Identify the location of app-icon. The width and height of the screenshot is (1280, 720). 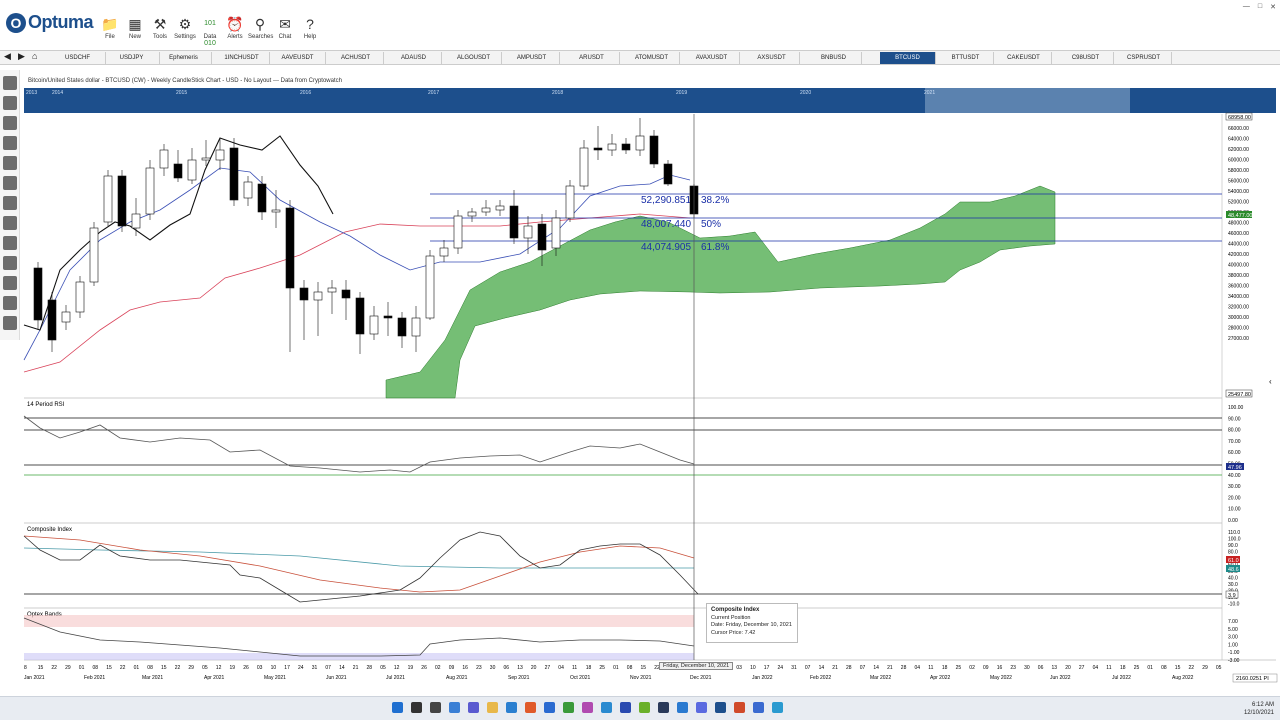
(739, 707).